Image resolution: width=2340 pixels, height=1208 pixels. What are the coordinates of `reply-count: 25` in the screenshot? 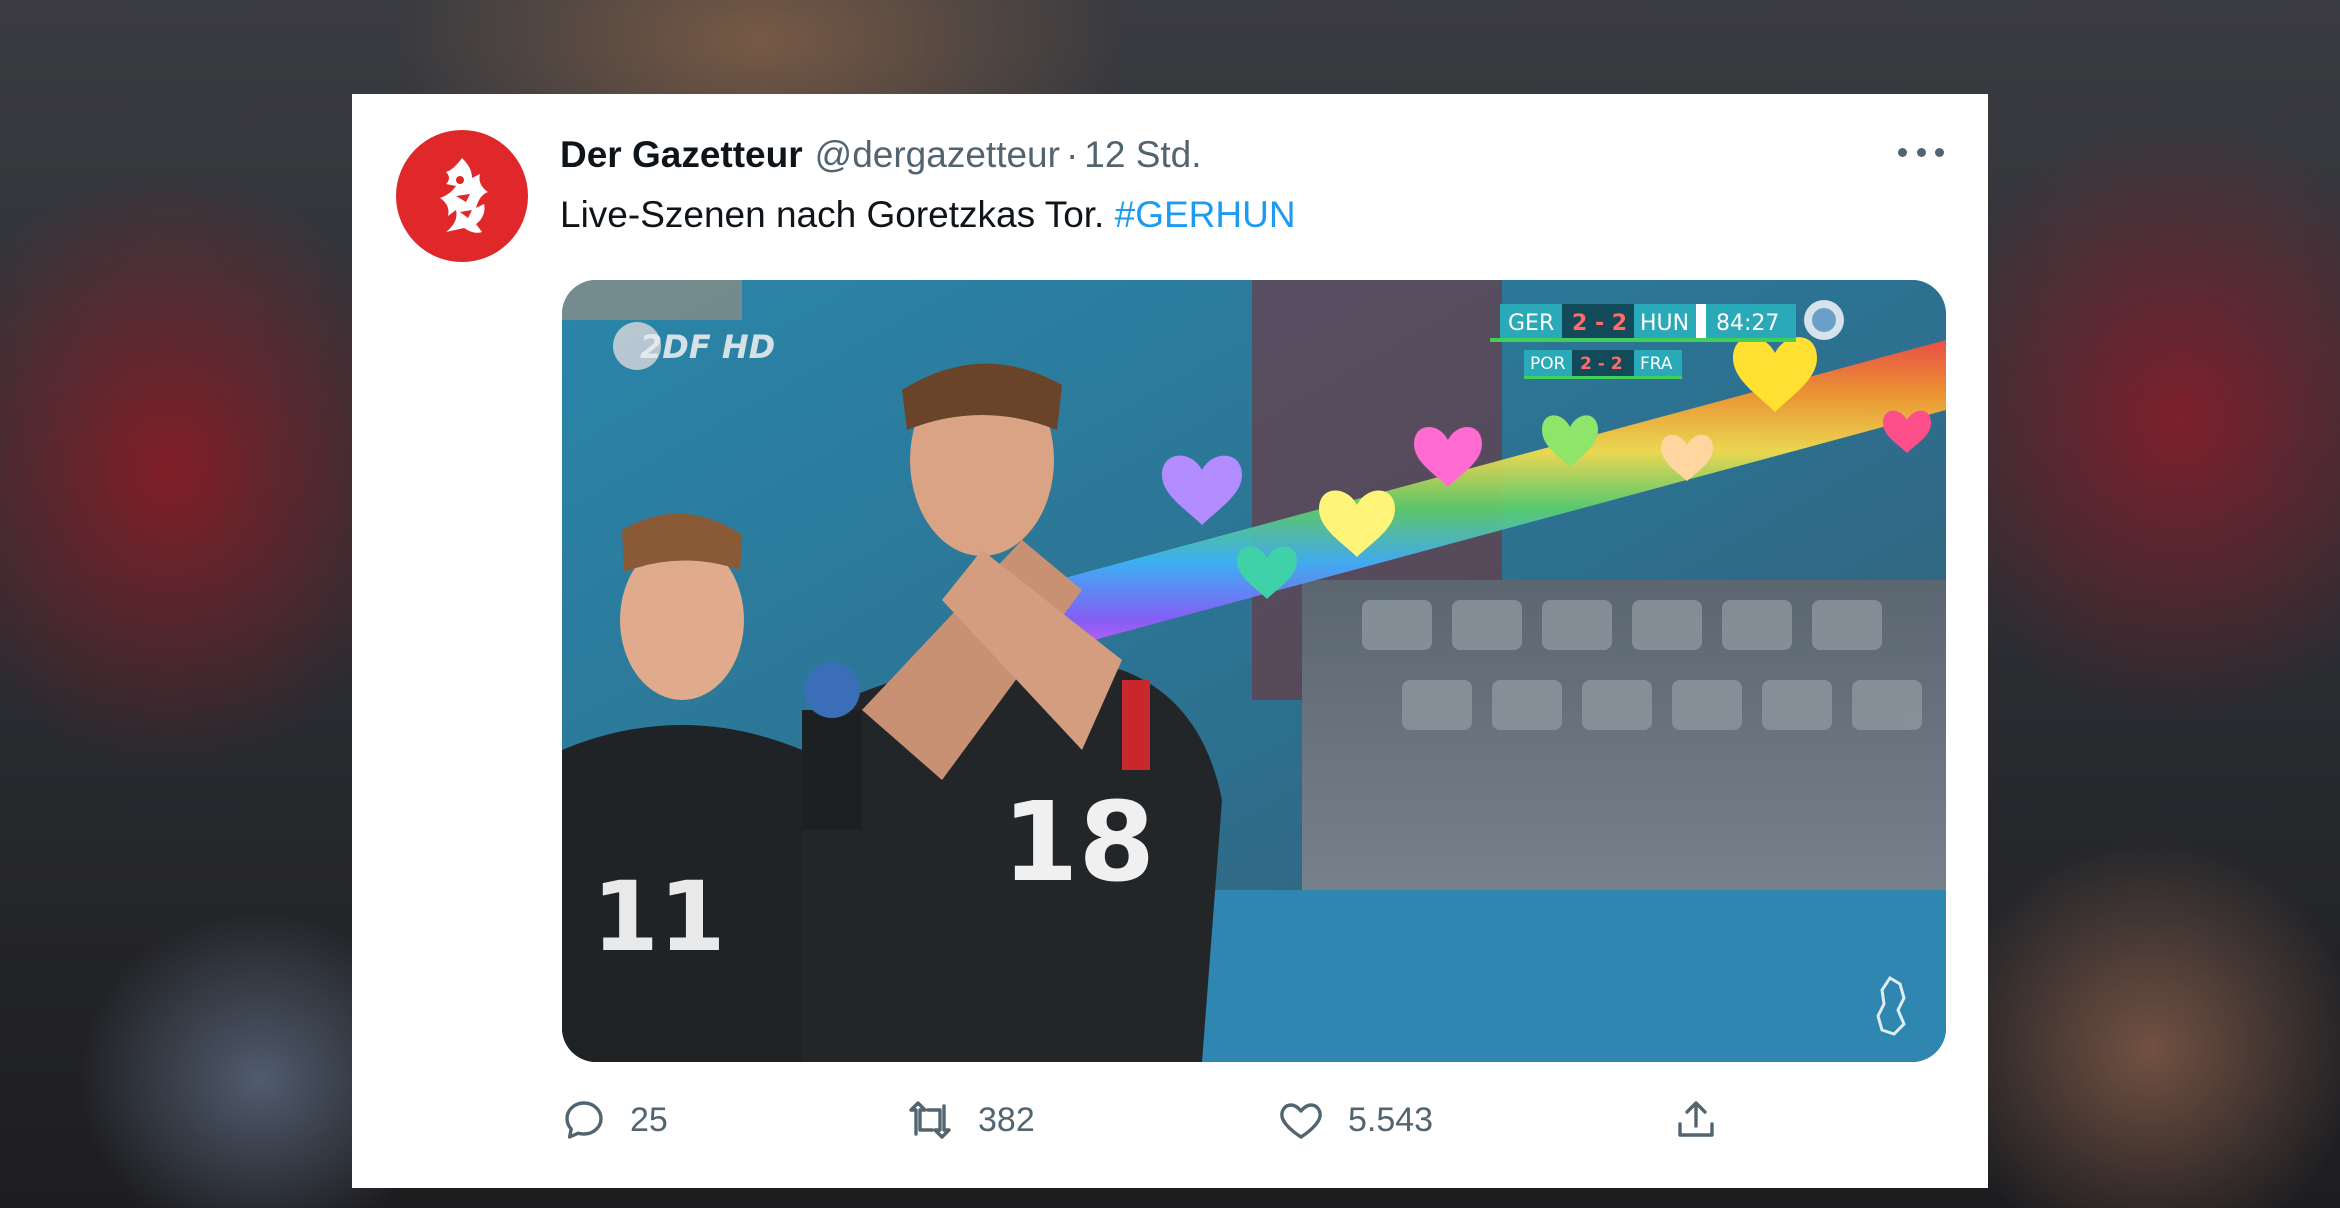 It's located at (649, 1119).